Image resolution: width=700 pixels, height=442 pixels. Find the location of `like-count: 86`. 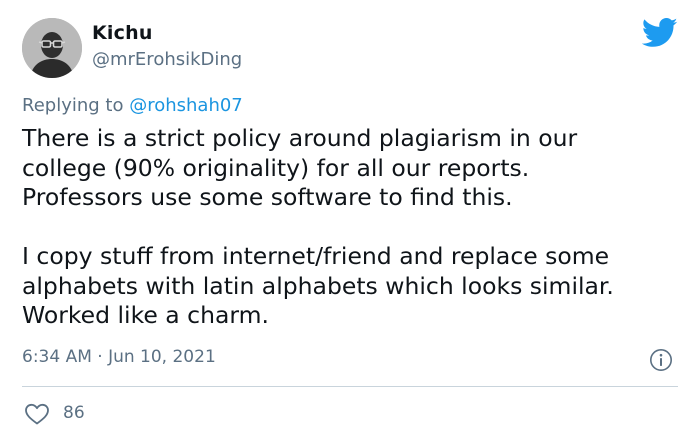

like-count: 86 is located at coordinates (74, 413).